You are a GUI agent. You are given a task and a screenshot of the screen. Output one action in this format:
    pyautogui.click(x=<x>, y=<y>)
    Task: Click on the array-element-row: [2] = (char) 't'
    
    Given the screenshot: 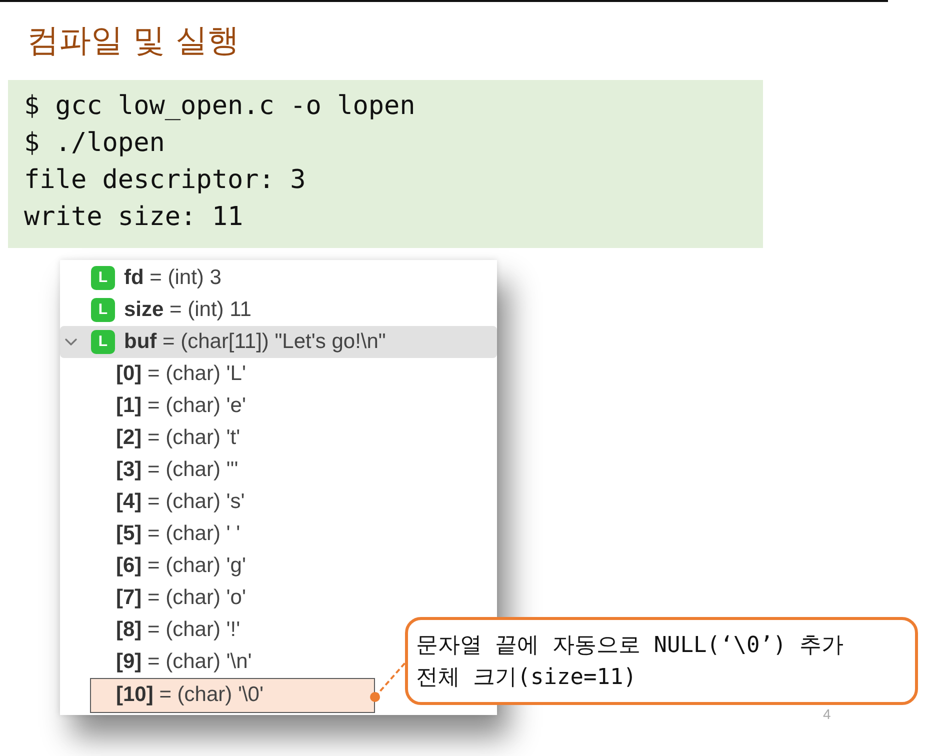 What is the action you would take?
    pyautogui.click(x=178, y=438)
    